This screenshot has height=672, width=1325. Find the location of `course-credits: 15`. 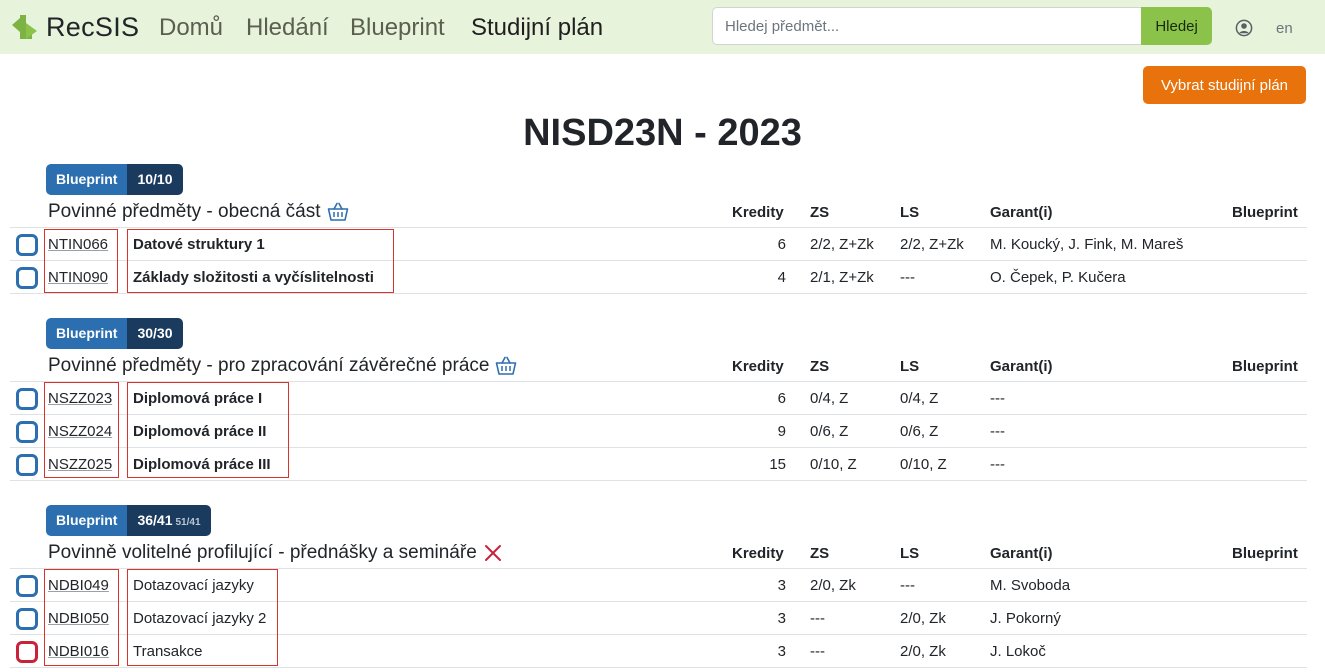

course-credits: 15 is located at coordinates (777, 464).